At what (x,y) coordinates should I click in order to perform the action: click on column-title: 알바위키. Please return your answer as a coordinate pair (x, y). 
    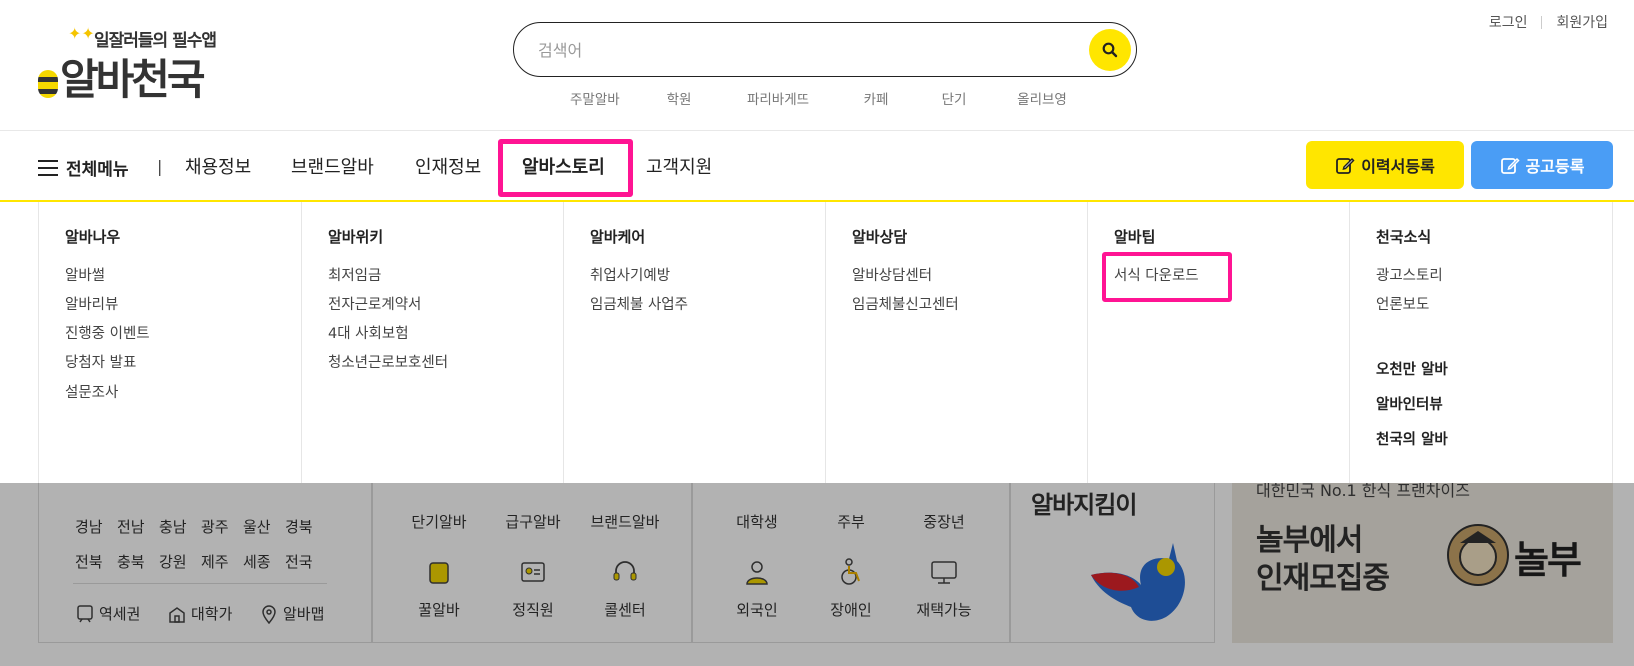
    Looking at the image, I should click on (356, 237).